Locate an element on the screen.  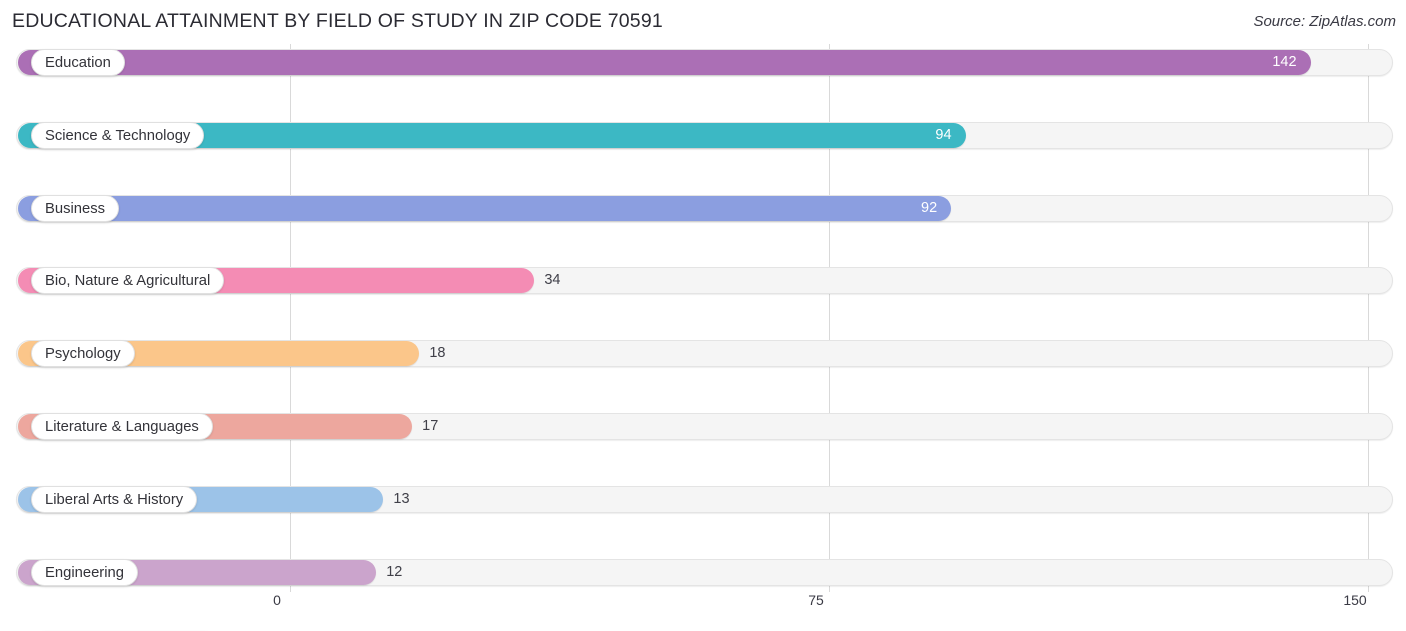
bar-value-label: 17 is located at coordinates (430, 425).